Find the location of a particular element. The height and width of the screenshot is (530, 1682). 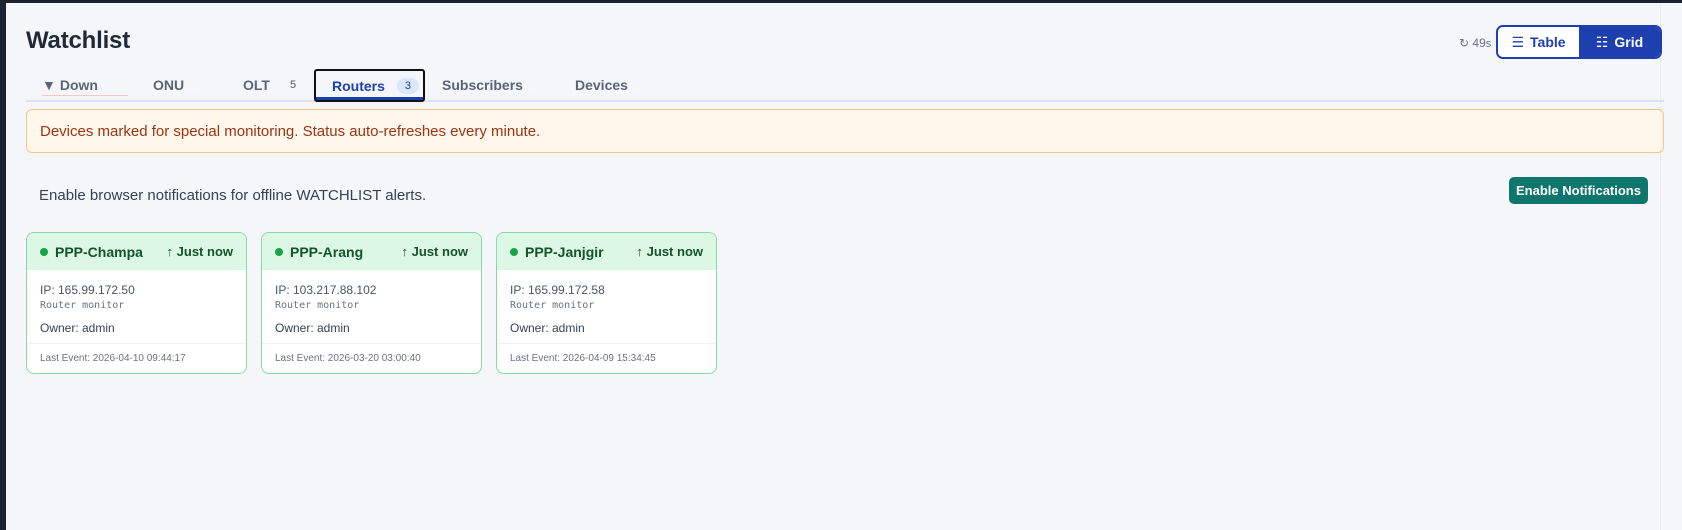

grid-icon: ☷ is located at coordinates (1602, 41).